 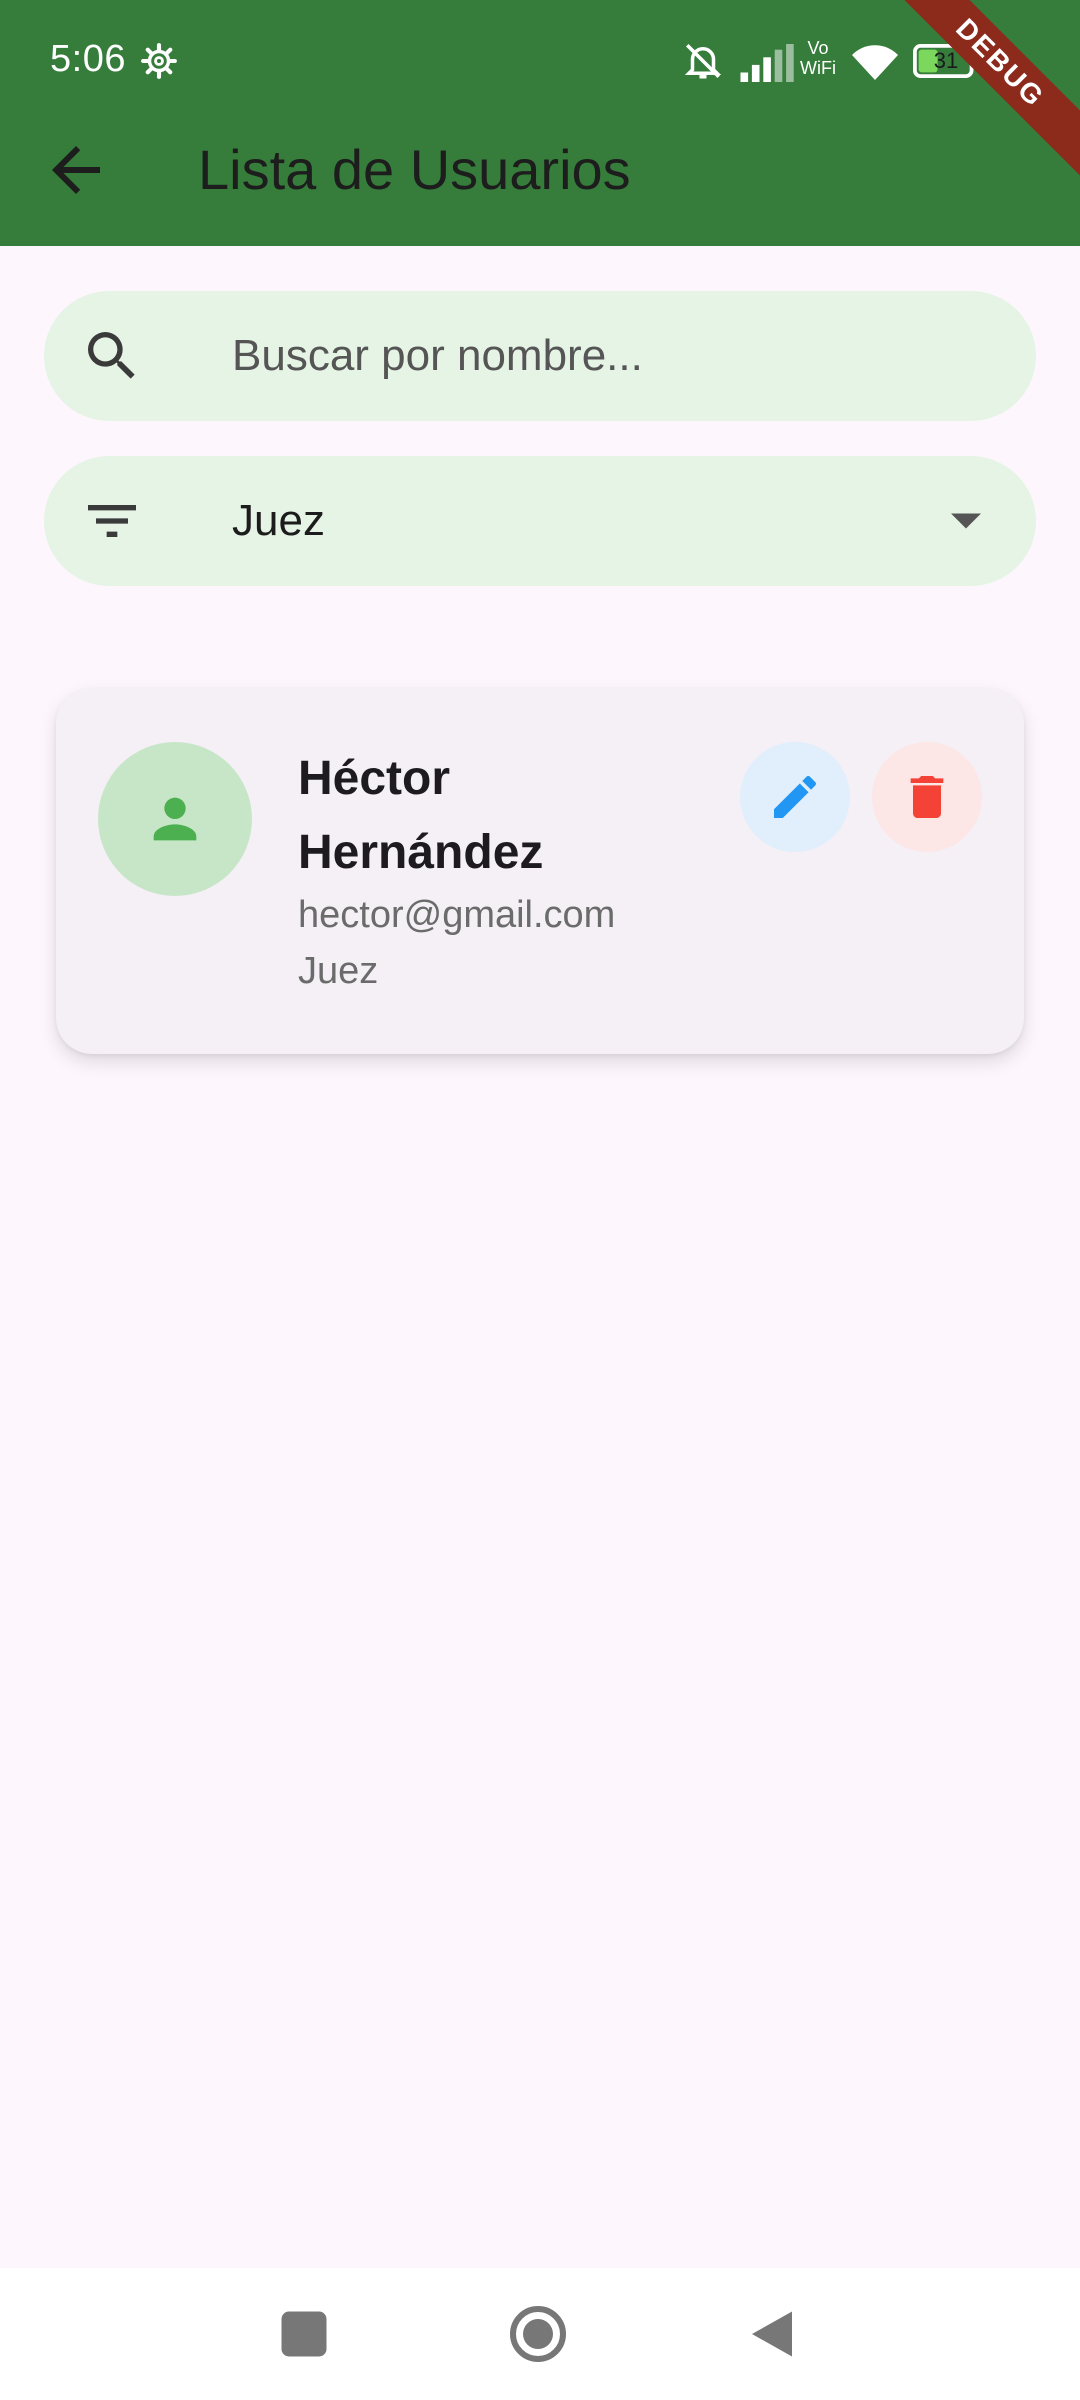 I want to click on back-button, so click(x=76, y=170).